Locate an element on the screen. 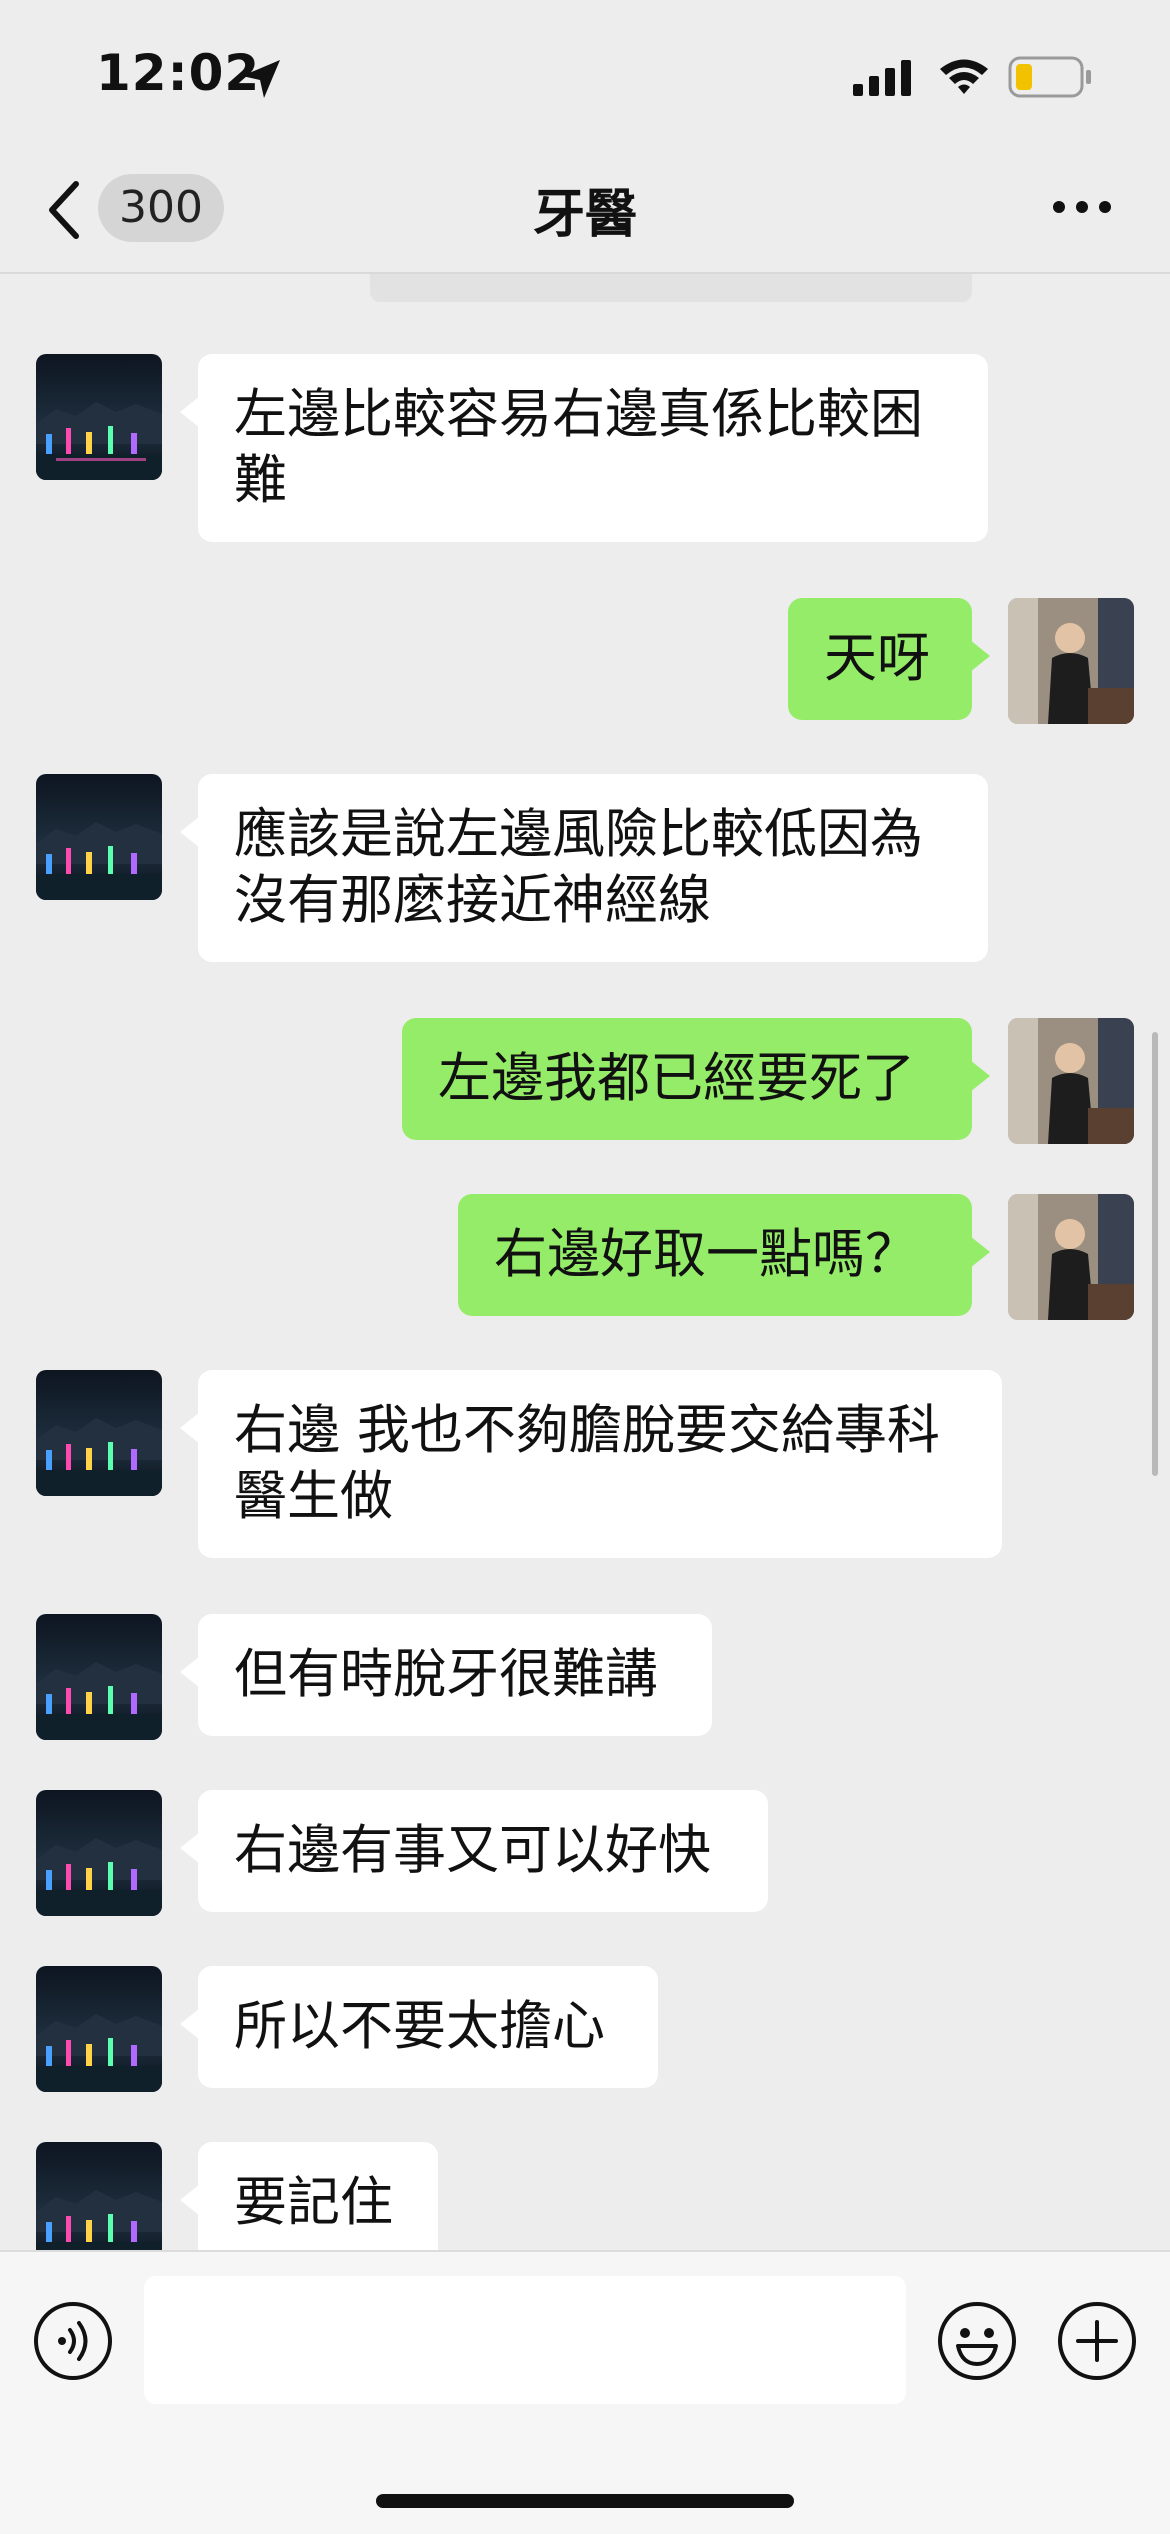 The width and height of the screenshot is (1170, 2534). message-bubble: 要記住 is located at coordinates (309, 2196).